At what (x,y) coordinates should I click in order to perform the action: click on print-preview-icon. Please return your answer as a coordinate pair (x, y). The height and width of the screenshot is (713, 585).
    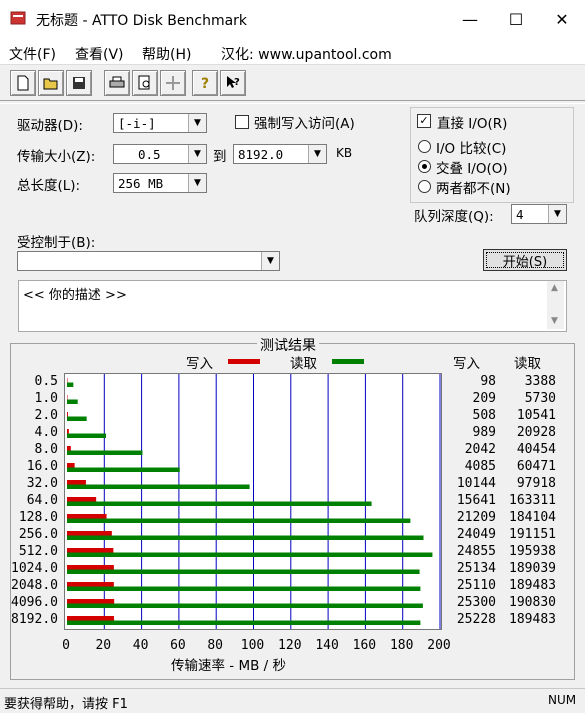
    Looking at the image, I should click on (145, 83).